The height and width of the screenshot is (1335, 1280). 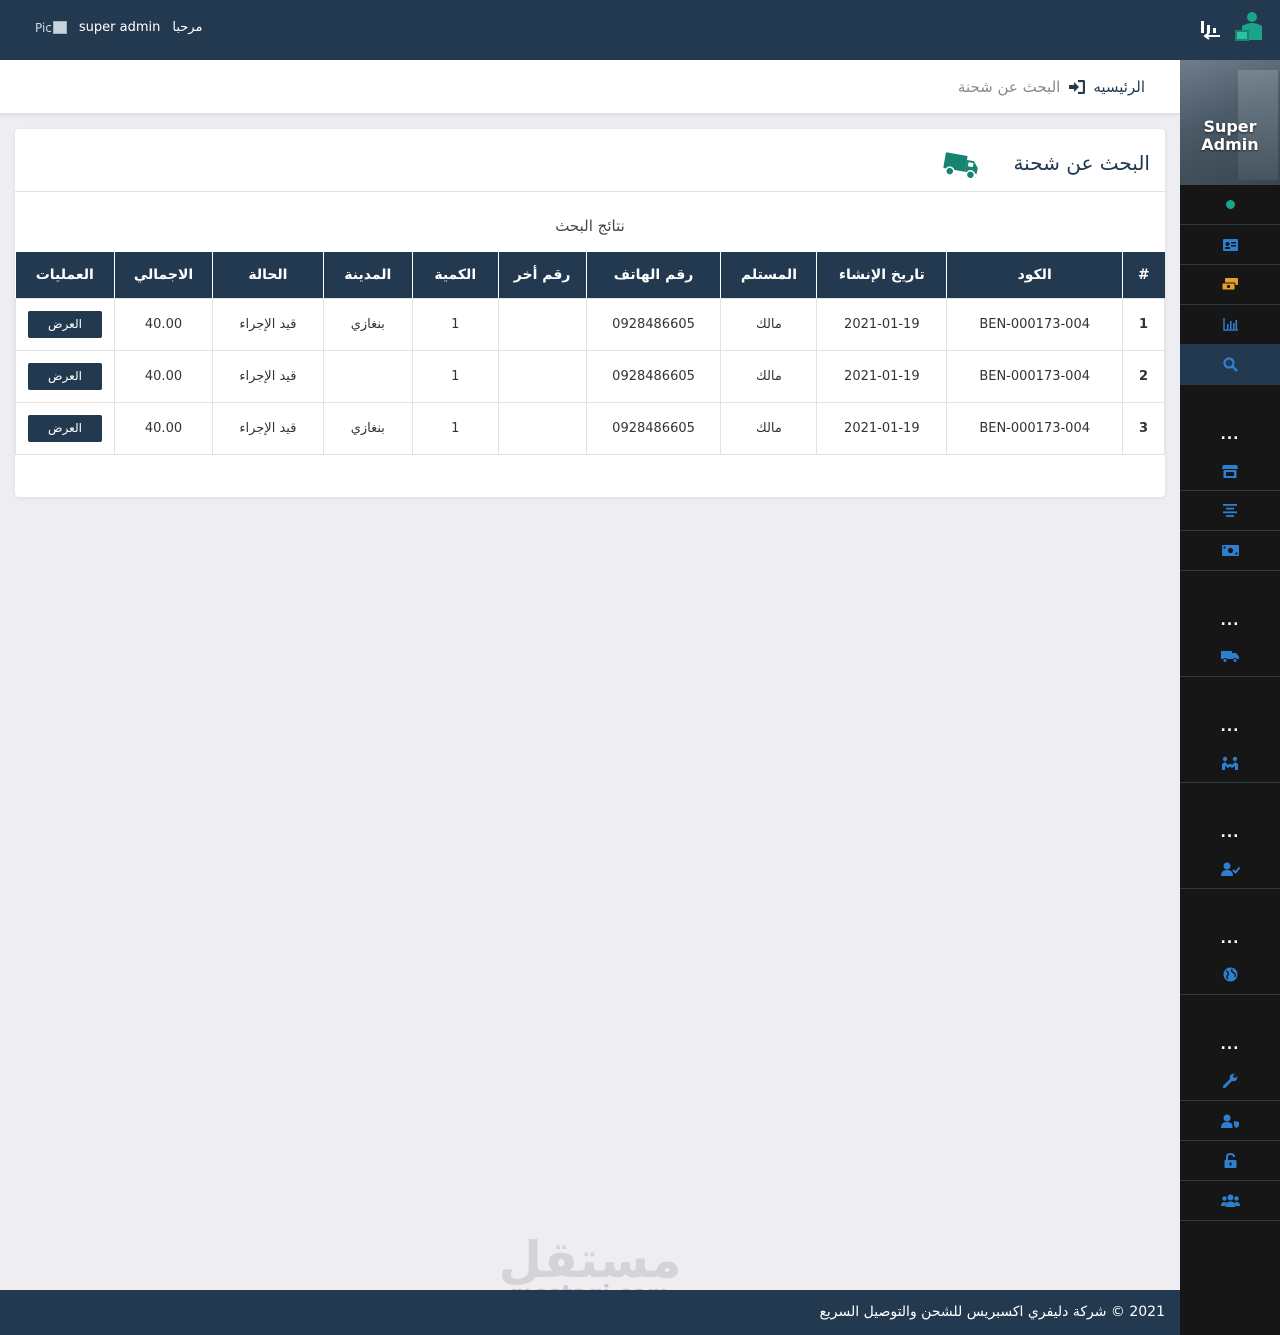 What do you see at coordinates (267, 275) in the screenshot?
I see `col-status: الحالة` at bounding box center [267, 275].